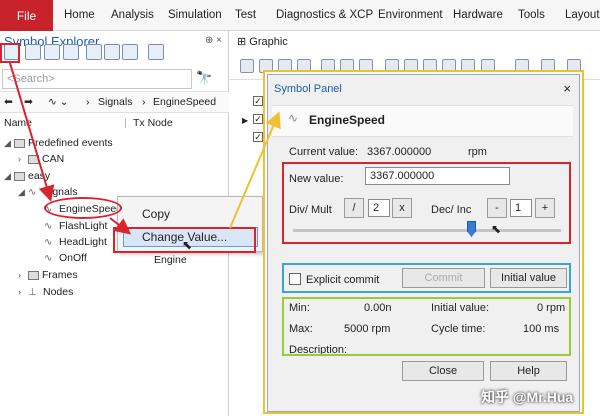  I want to click on breadcrumb-enginespeed: EngineSpeed, so click(184, 102).